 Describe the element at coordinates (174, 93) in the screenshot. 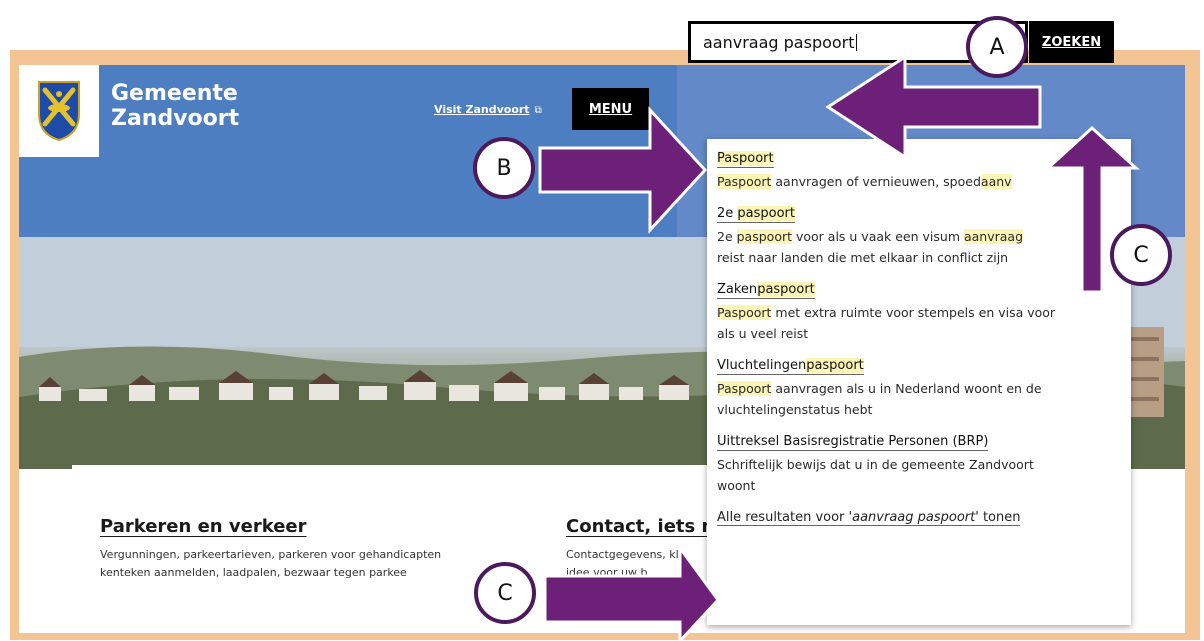

I see `brand-line-1: Gemeente` at that location.